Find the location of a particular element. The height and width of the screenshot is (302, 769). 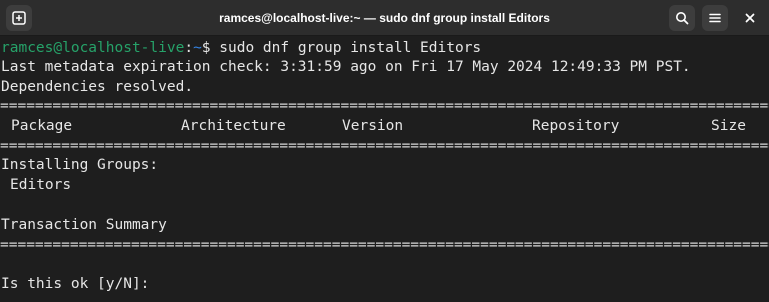

prompt-symbol: $ is located at coordinates (206, 48).